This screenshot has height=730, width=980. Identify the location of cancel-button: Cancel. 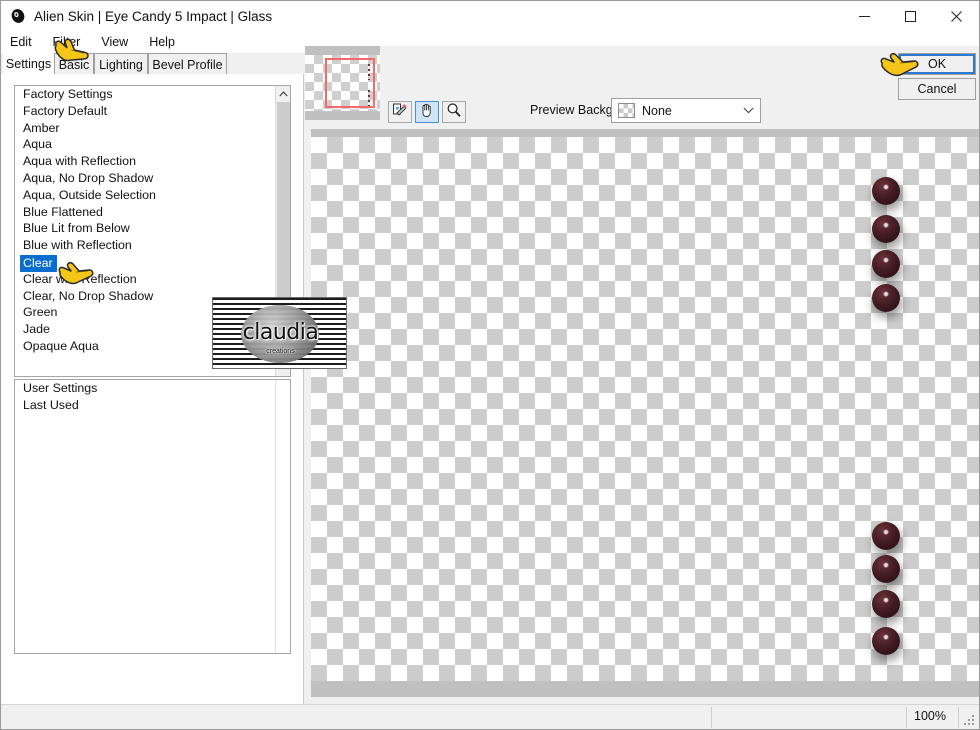
(937, 89).